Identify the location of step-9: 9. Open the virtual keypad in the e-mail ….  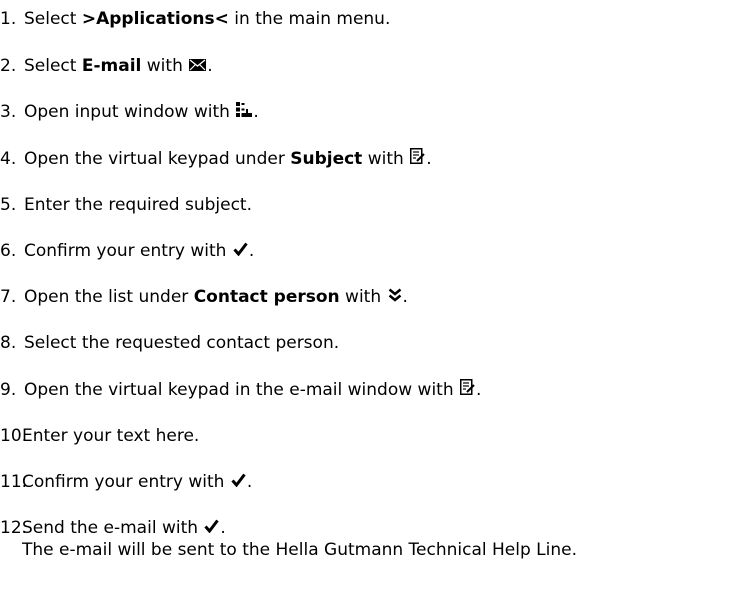
(240, 390).